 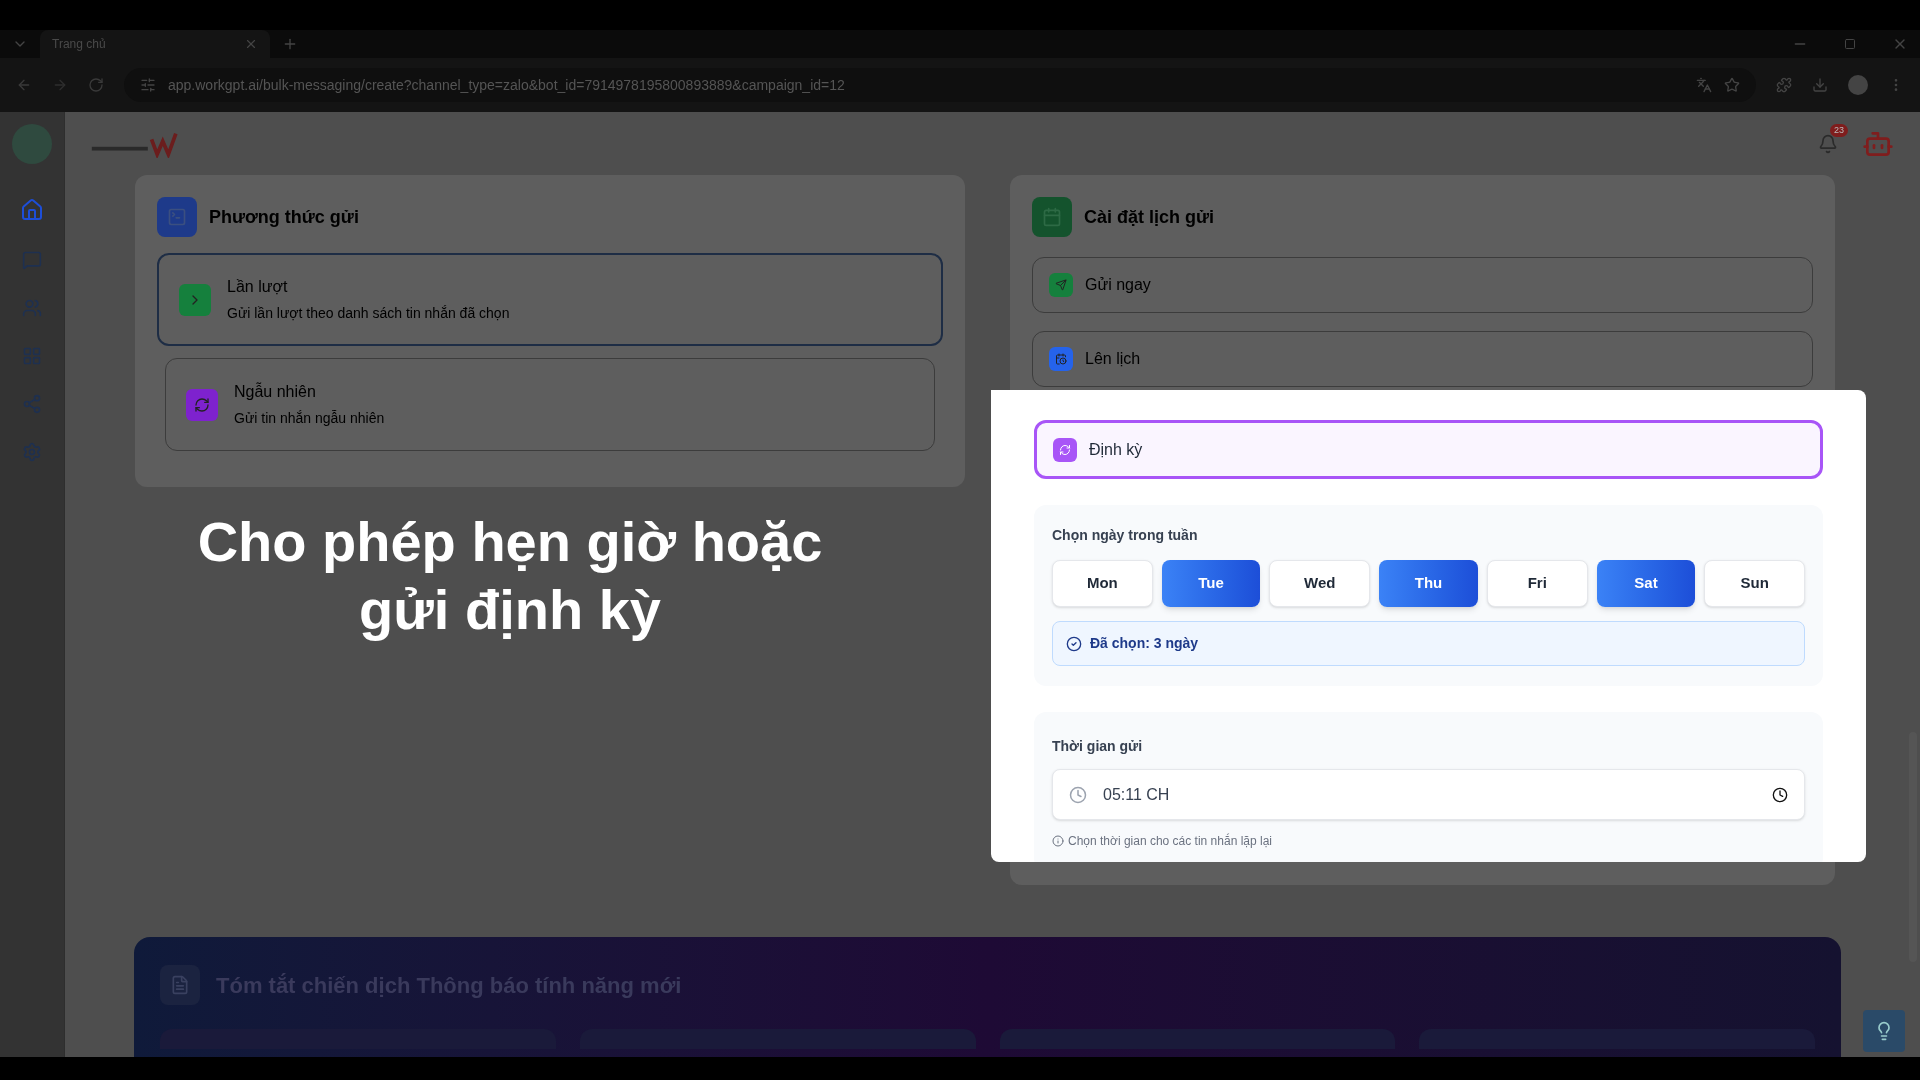 What do you see at coordinates (1102, 583) in the screenshot?
I see `day-button: Mon` at bounding box center [1102, 583].